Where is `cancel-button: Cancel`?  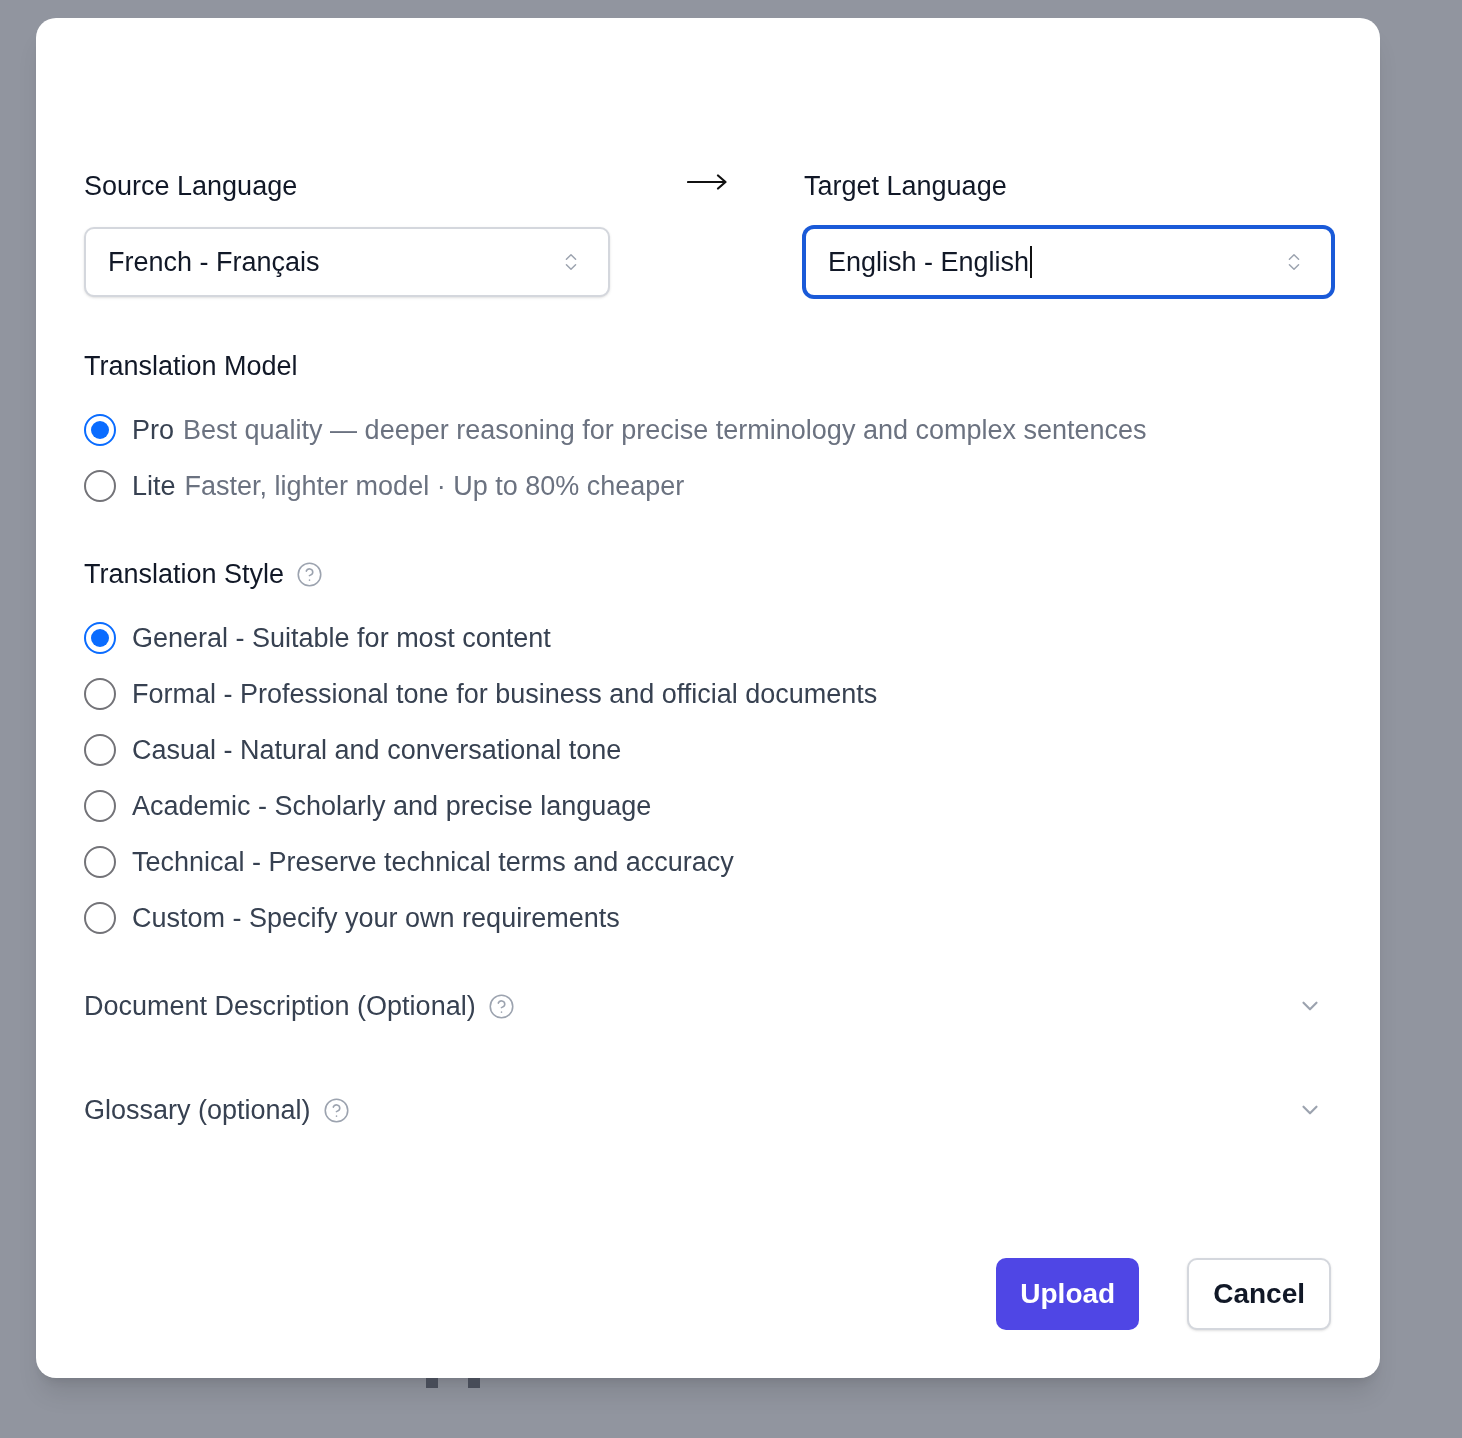
cancel-button: Cancel is located at coordinates (1259, 1294).